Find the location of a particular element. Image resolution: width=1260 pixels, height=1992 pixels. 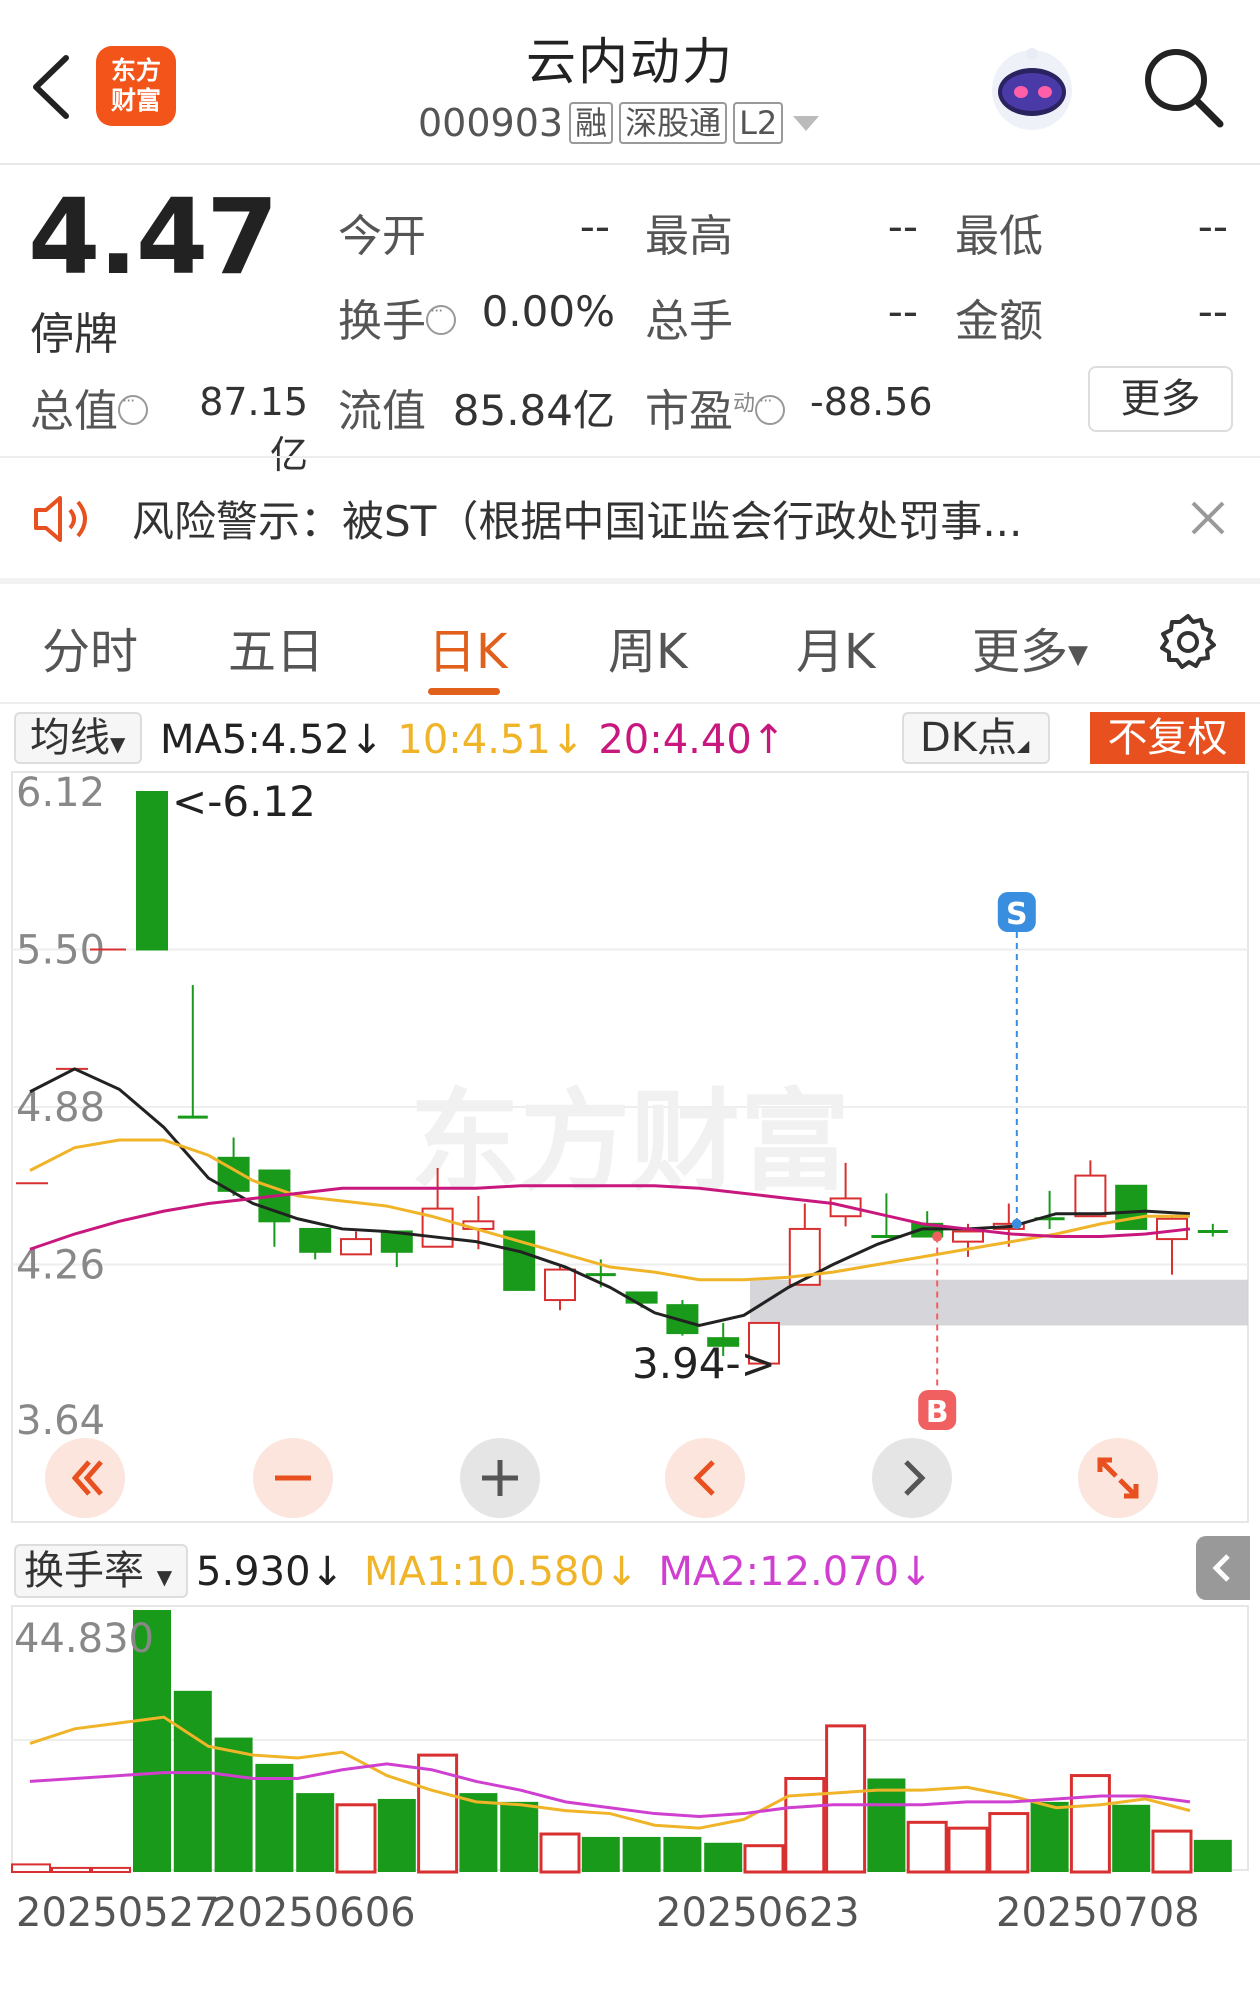

market-cap-label: 总值 is located at coordinates (89, 407).